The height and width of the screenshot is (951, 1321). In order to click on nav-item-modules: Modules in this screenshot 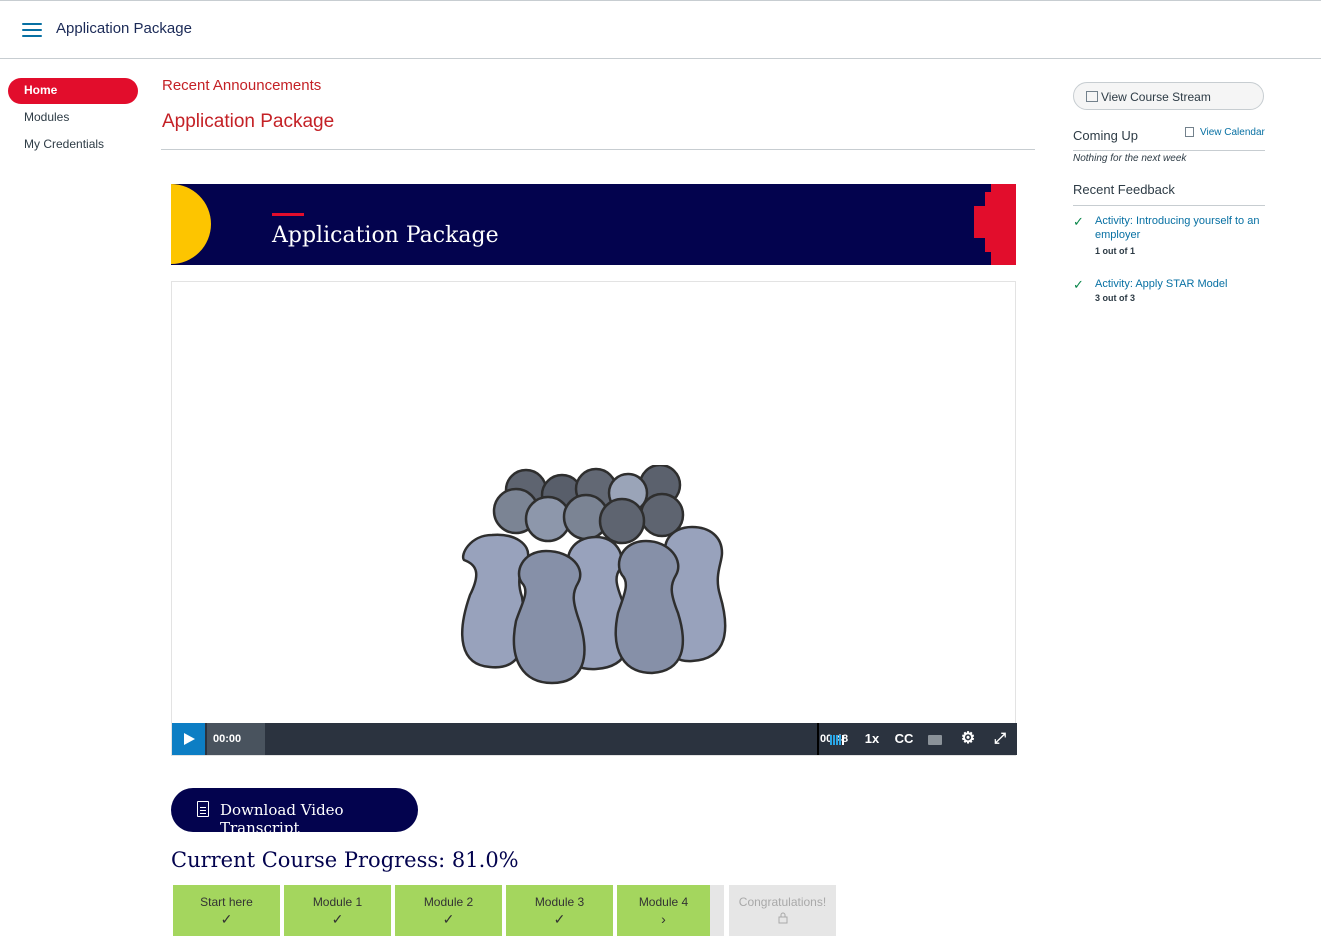, I will do `click(73, 117)`.